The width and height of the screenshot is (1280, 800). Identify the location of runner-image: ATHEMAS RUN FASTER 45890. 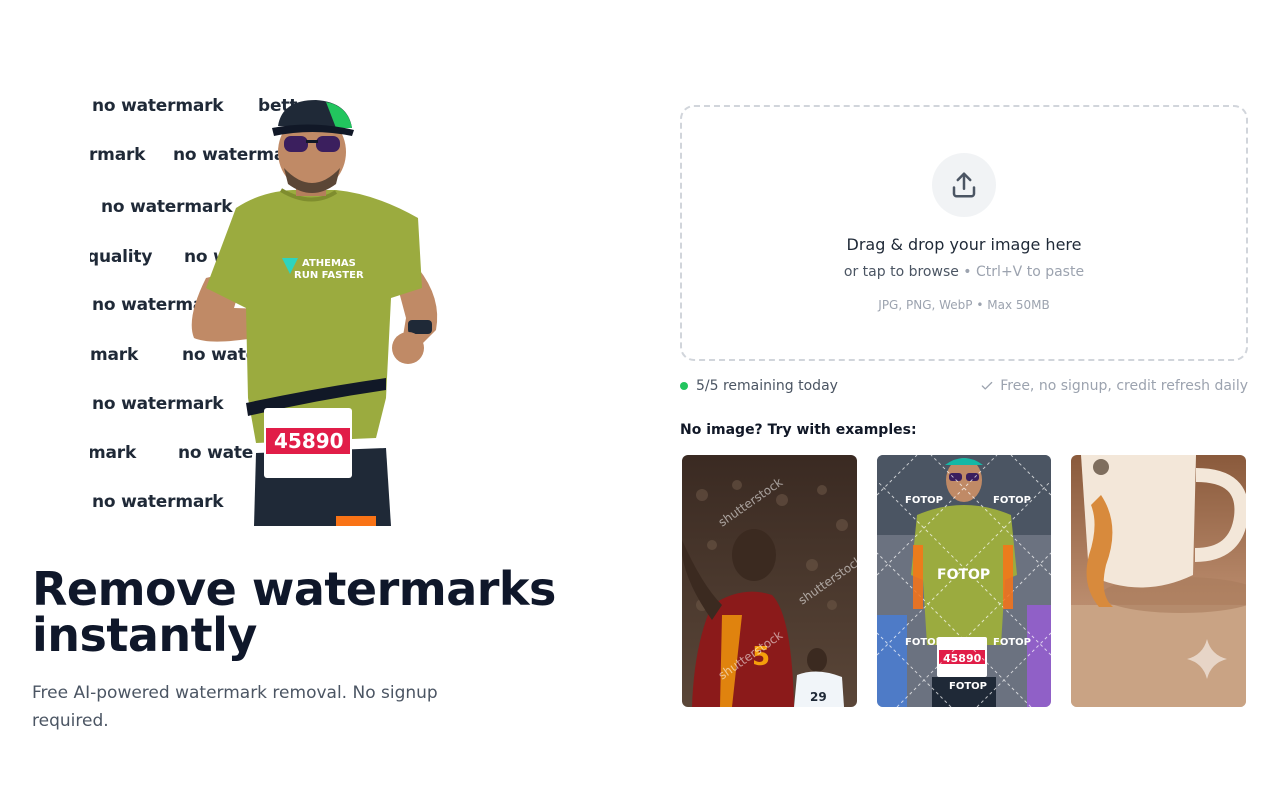
(314, 313).